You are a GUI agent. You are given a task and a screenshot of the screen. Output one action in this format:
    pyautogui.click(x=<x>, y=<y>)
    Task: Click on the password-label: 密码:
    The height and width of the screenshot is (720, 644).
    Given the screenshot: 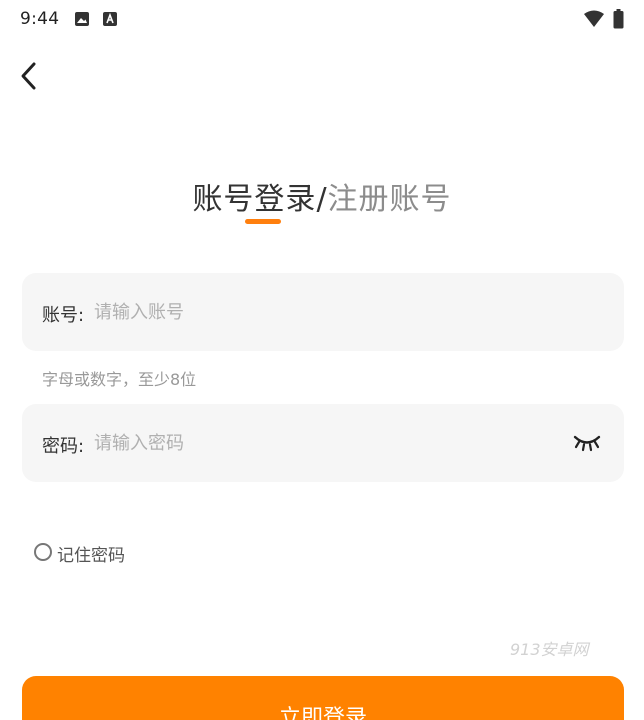 What is the action you would take?
    pyautogui.click(x=63, y=446)
    